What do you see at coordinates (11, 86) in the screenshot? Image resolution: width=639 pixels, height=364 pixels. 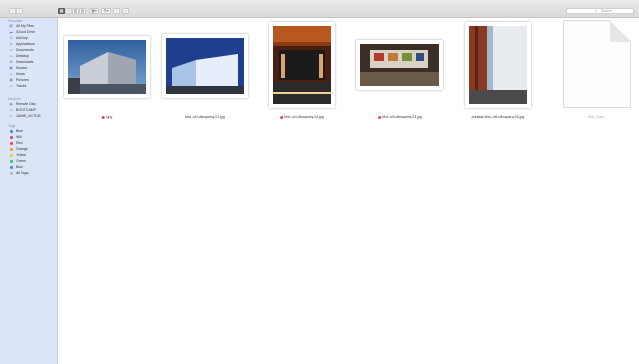 I see `folder-icon: ▭` at bounding box center [11, 86].